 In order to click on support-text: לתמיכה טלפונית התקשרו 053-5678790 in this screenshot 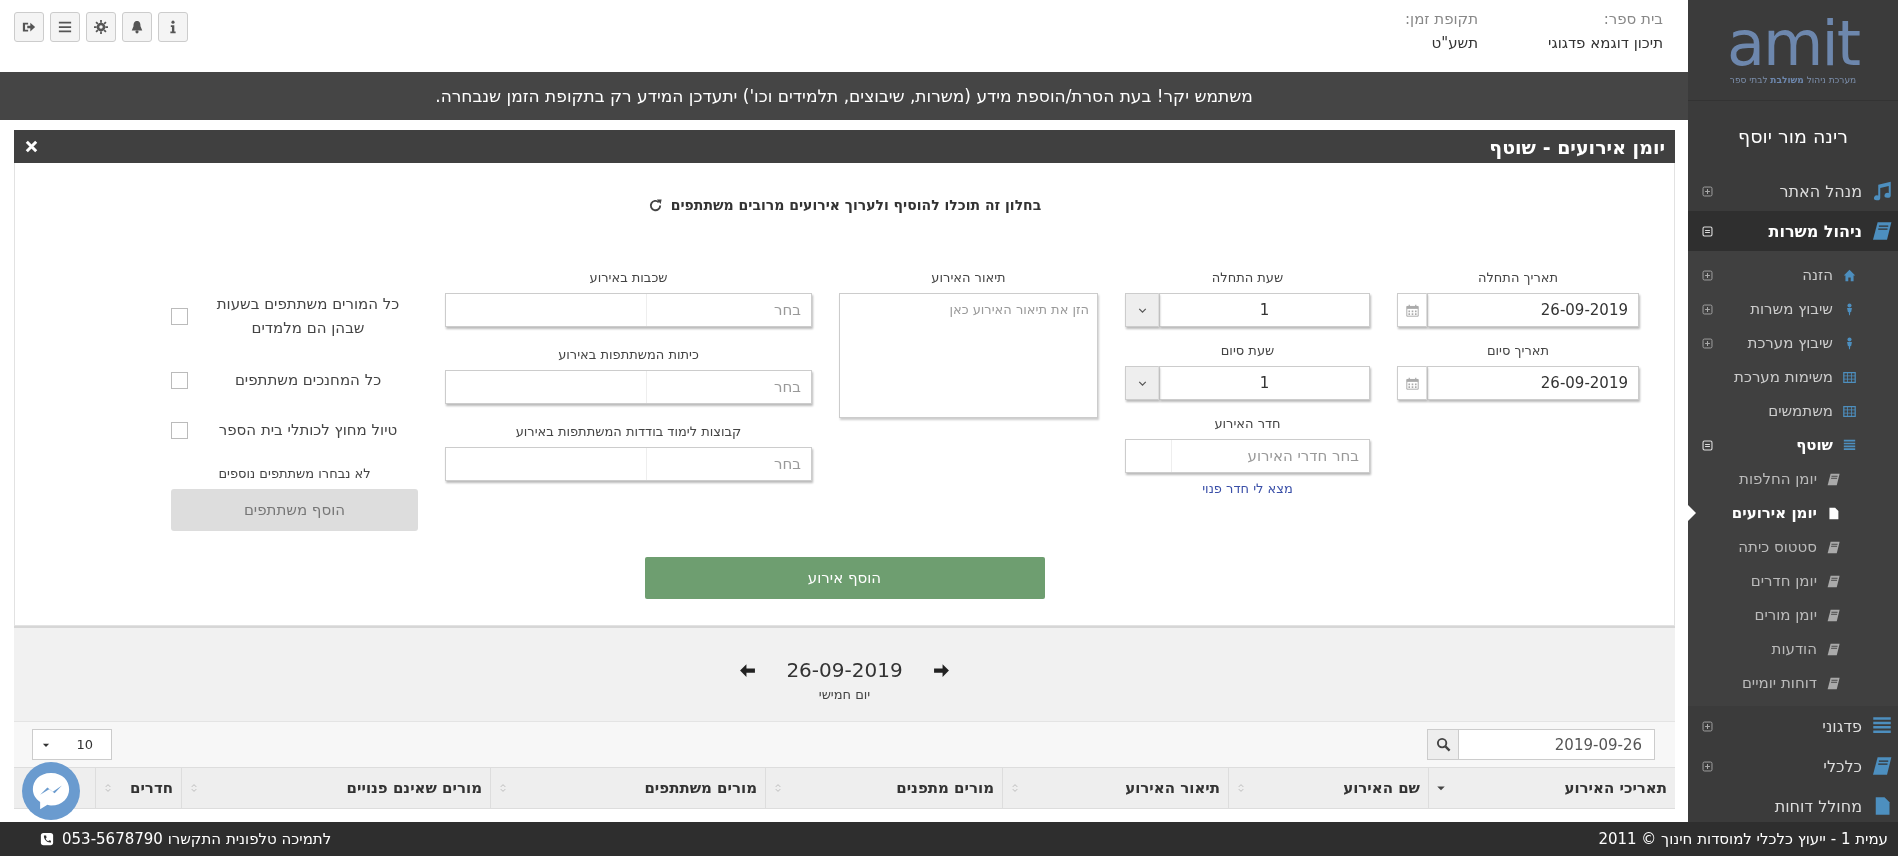, I will do `click(197, 839)`.